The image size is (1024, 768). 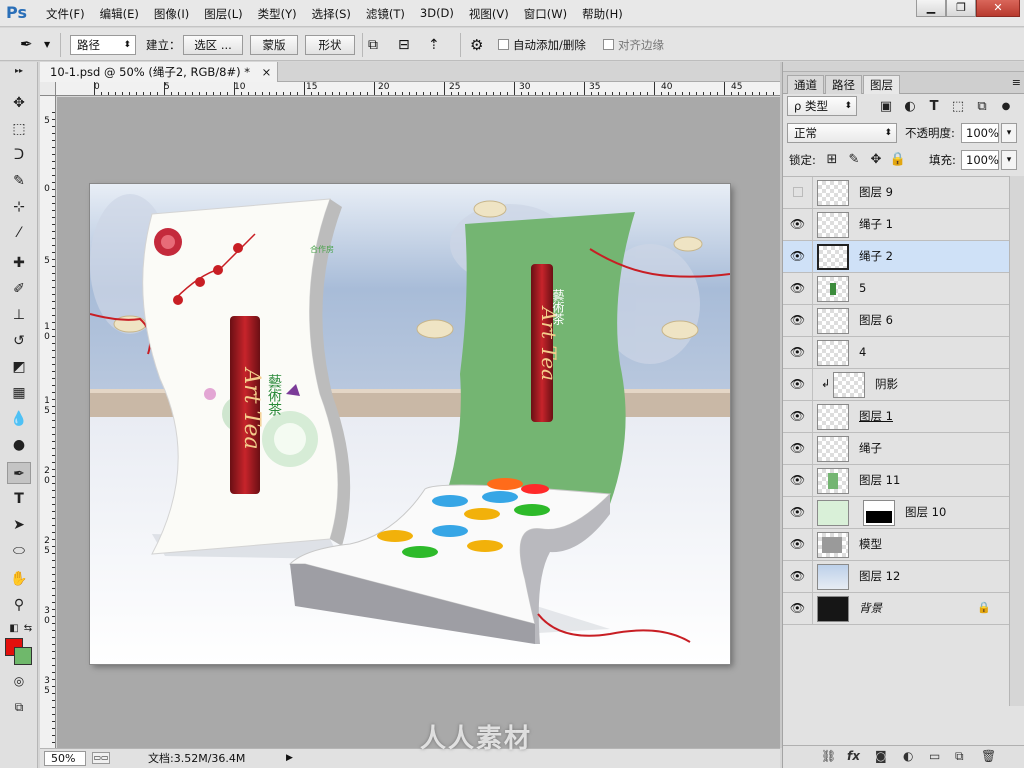 What do you see at coordinates (934, 756) in the screenshot?
I see `new-group-icon: ▭` at bounding box center [934, 756].